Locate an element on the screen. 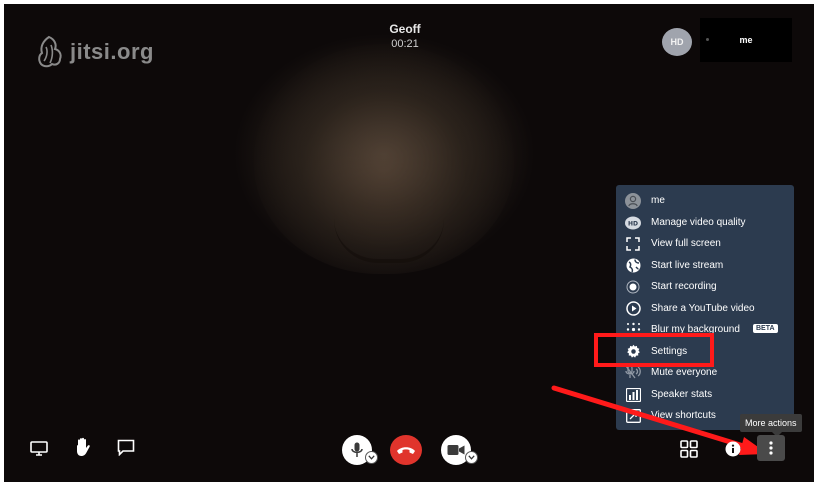 The image size is (818, 486). globe-icon is located at coordinates (633, 265).